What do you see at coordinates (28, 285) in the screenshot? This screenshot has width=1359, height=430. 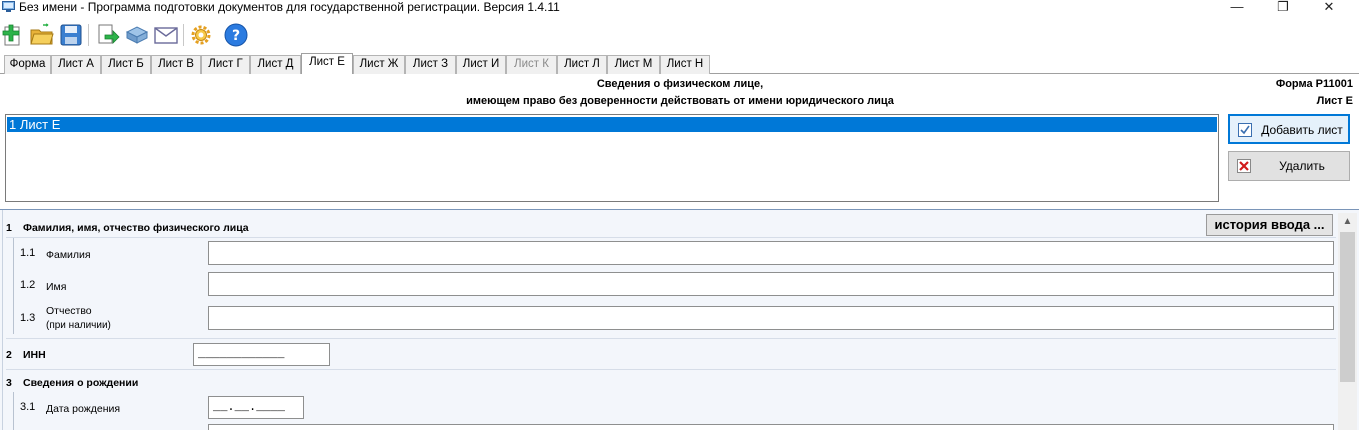 I see `row-1-2-number: 1.2` at bounding box center [28, 285].